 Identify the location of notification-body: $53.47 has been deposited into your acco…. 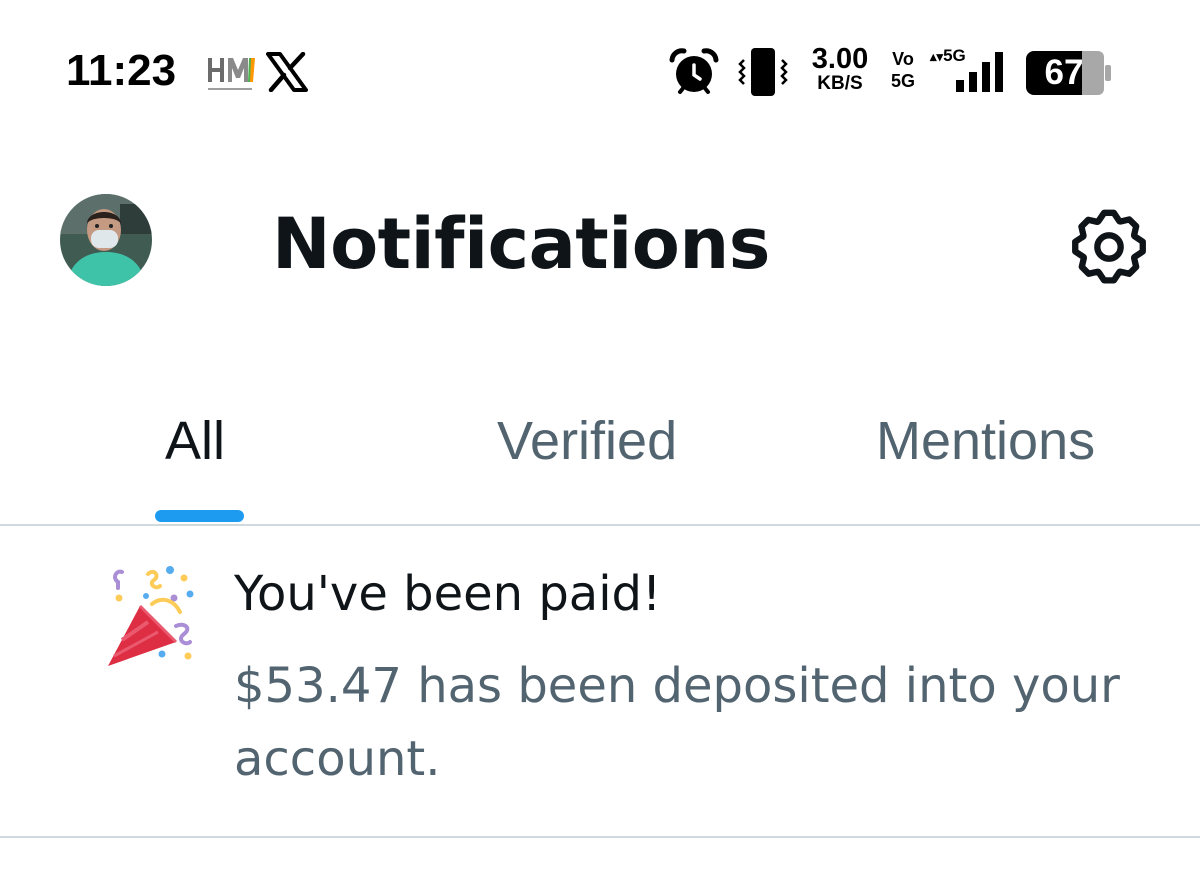
(677, 722).